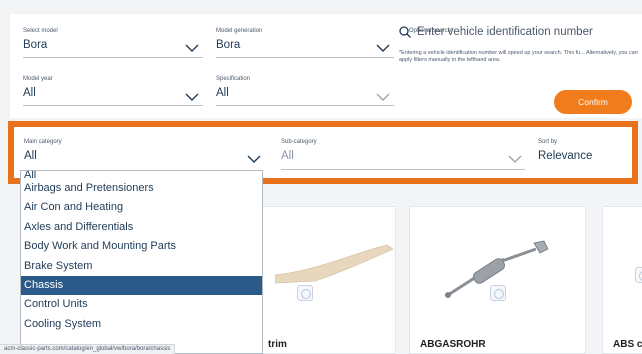  What do you see at coordinates (222, 93) in the screenshot?
I see `specification-value: All` at bounding box center [222, 93].